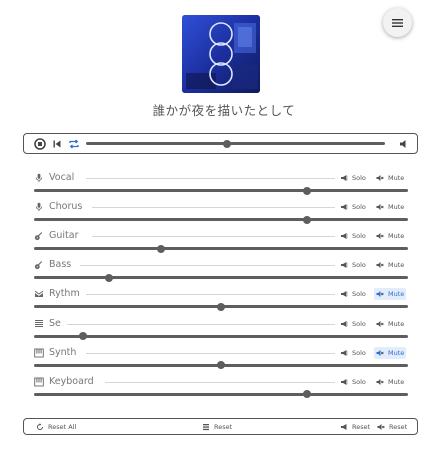  I want to click on stop-icon, so click(40, 144).